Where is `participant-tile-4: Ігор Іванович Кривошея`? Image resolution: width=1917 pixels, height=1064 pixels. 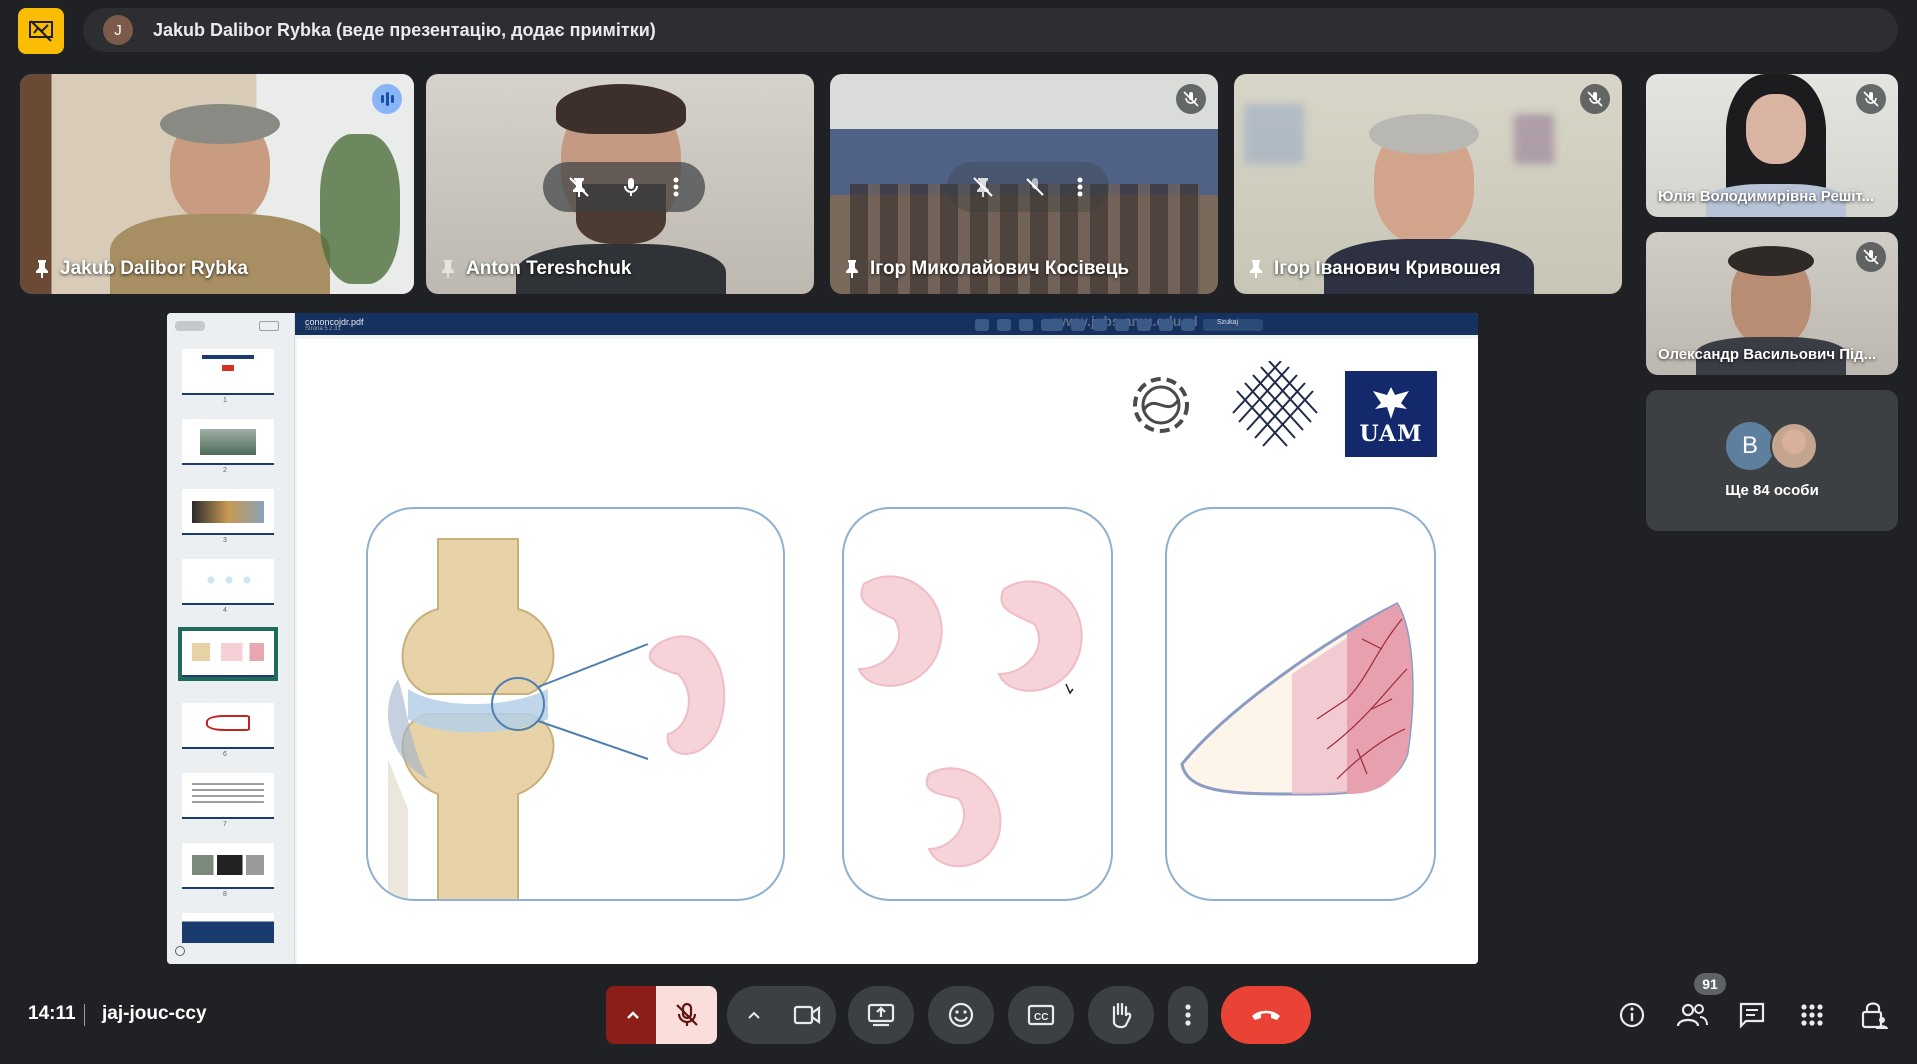 participant-tile-4: Ігор Іванович Кривошея is located at coordinates (1428, 184).